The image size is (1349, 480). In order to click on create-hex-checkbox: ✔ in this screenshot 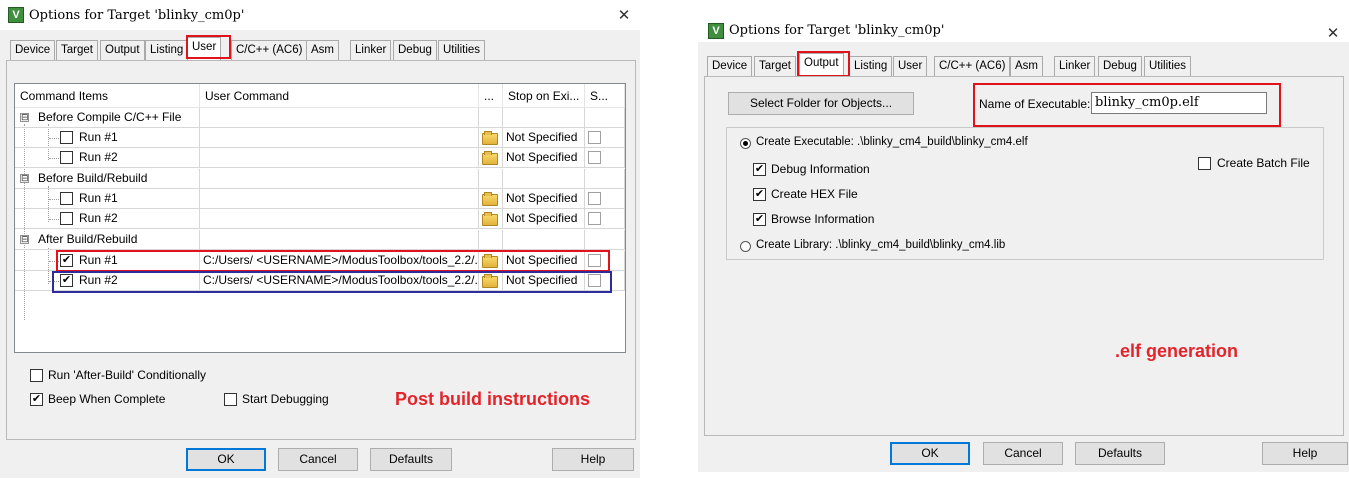, I will do `click(759, 194)`.